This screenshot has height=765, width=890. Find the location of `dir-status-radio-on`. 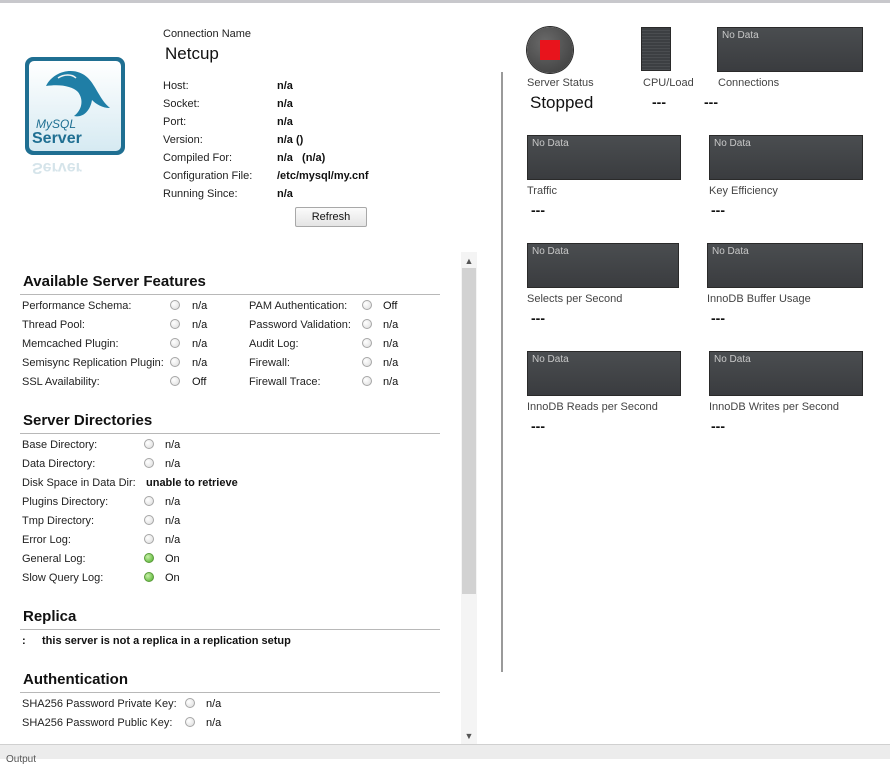

dir-status-radio-on is located at coordinates (149, 577).